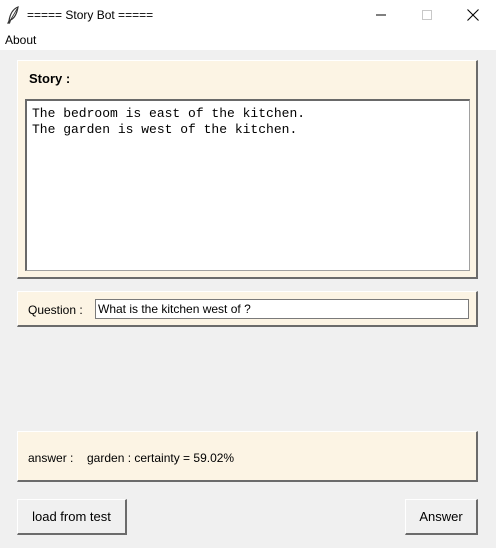 Image resolution: width=496 pixels, height=548 pixels. I want to click on answer-label: answer :, so click(51, 458).